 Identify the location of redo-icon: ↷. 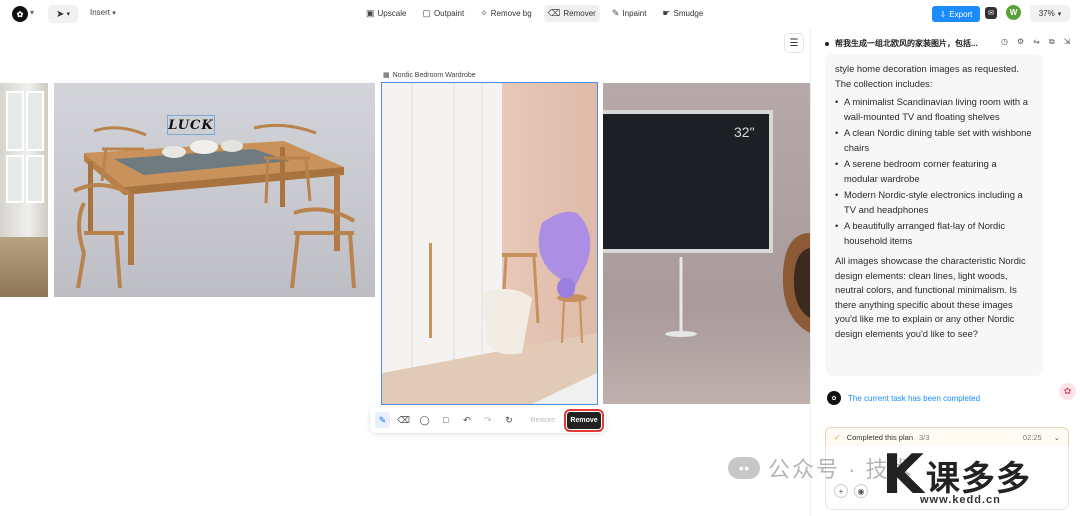
(487, 420).